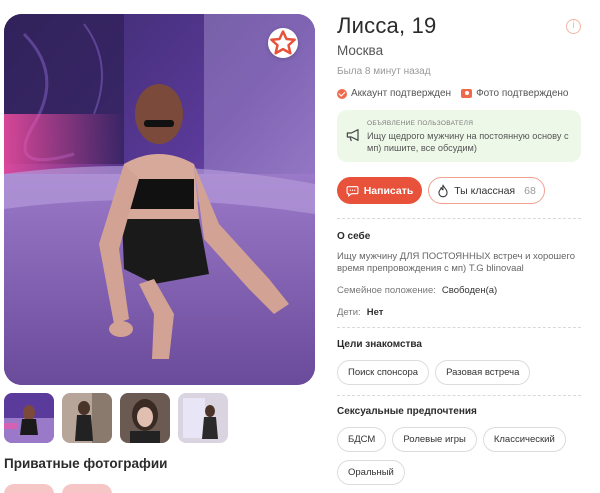 The height and width of the screenshot is (493, 600). I want to click on preference-chip: БДСМ, so click(362, 439).